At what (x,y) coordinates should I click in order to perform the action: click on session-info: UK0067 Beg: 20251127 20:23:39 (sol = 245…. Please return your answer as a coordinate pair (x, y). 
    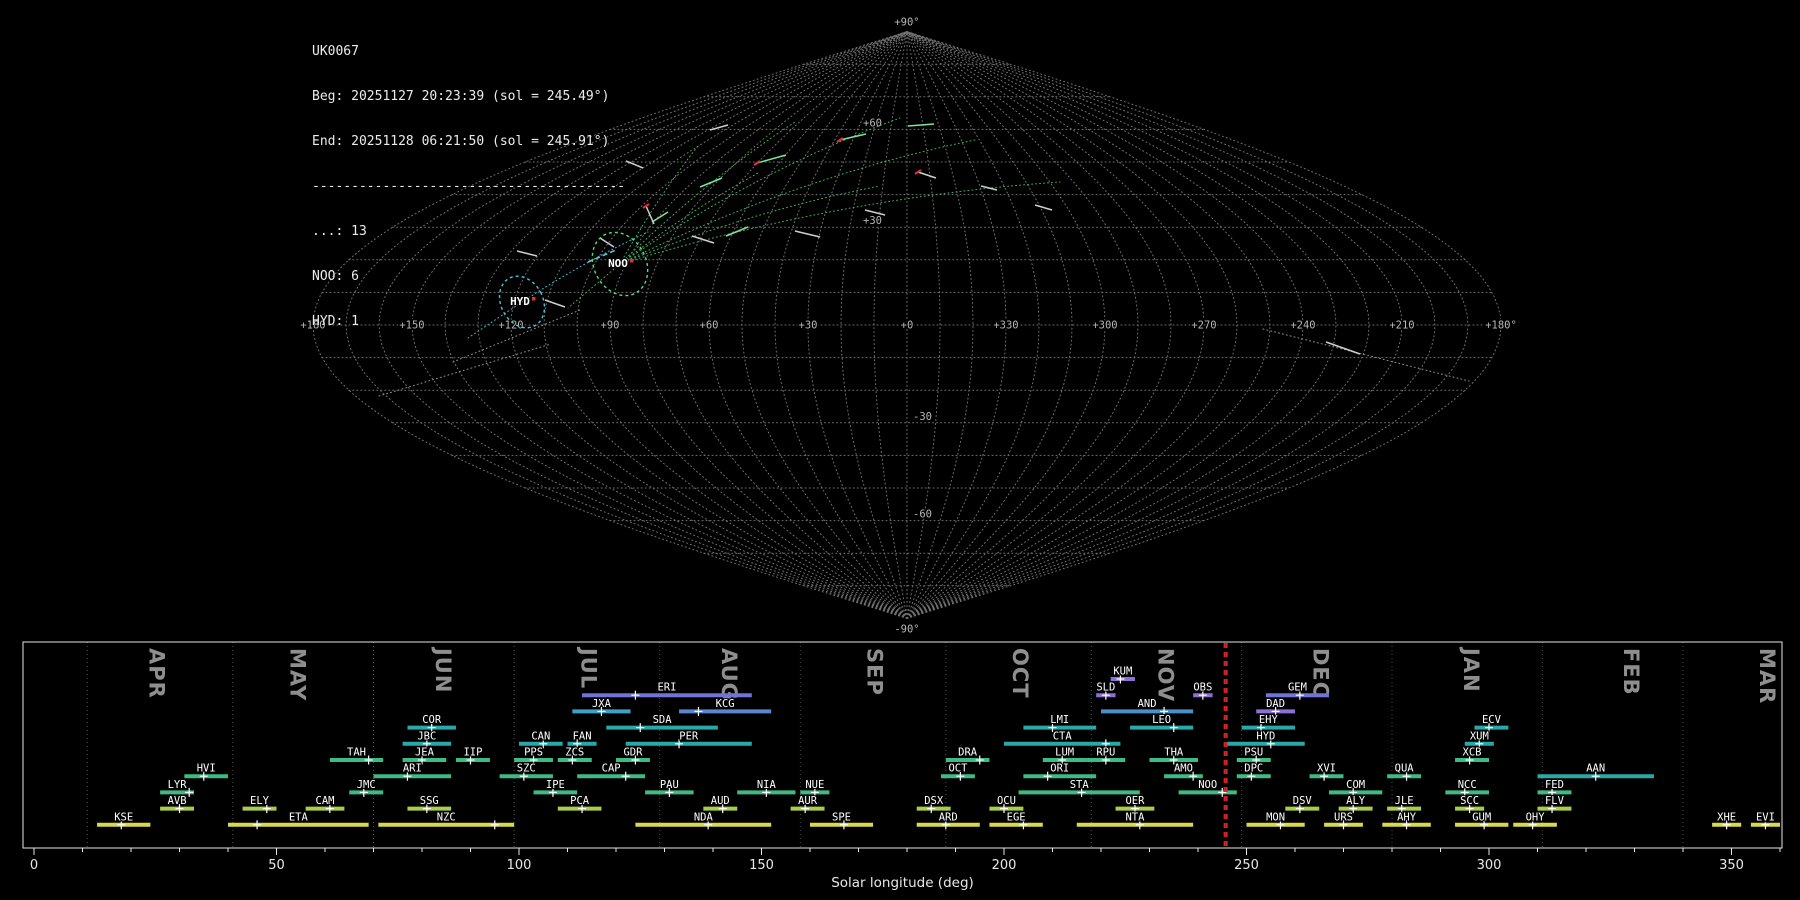
    Looking at the image, I should click on (468, 186).